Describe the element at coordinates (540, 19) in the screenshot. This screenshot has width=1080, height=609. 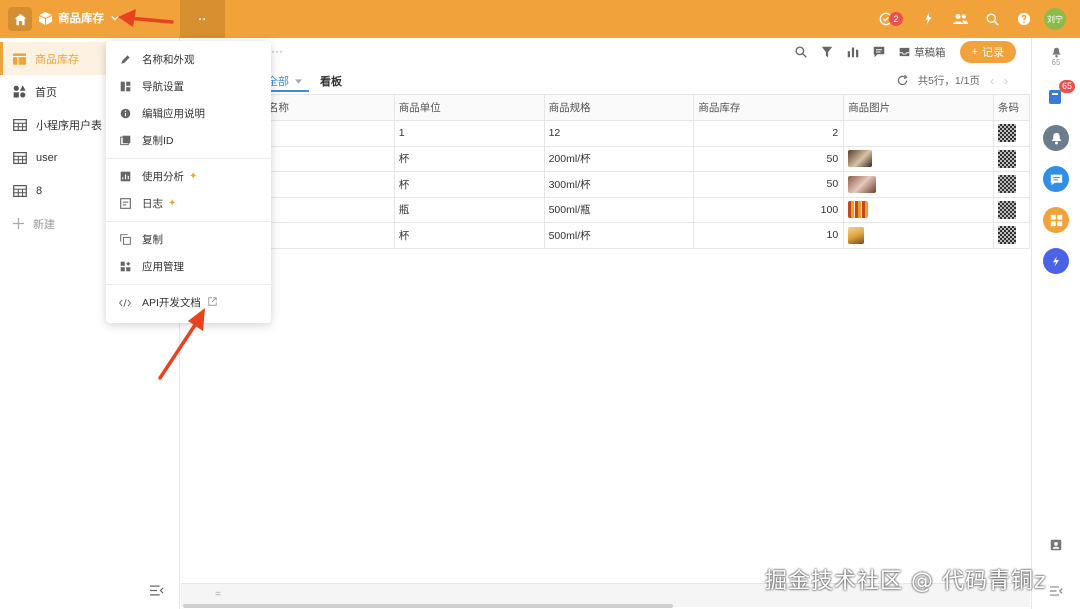
I see `top-bar: 商品库存 ·· 2 刘宁` at that location.